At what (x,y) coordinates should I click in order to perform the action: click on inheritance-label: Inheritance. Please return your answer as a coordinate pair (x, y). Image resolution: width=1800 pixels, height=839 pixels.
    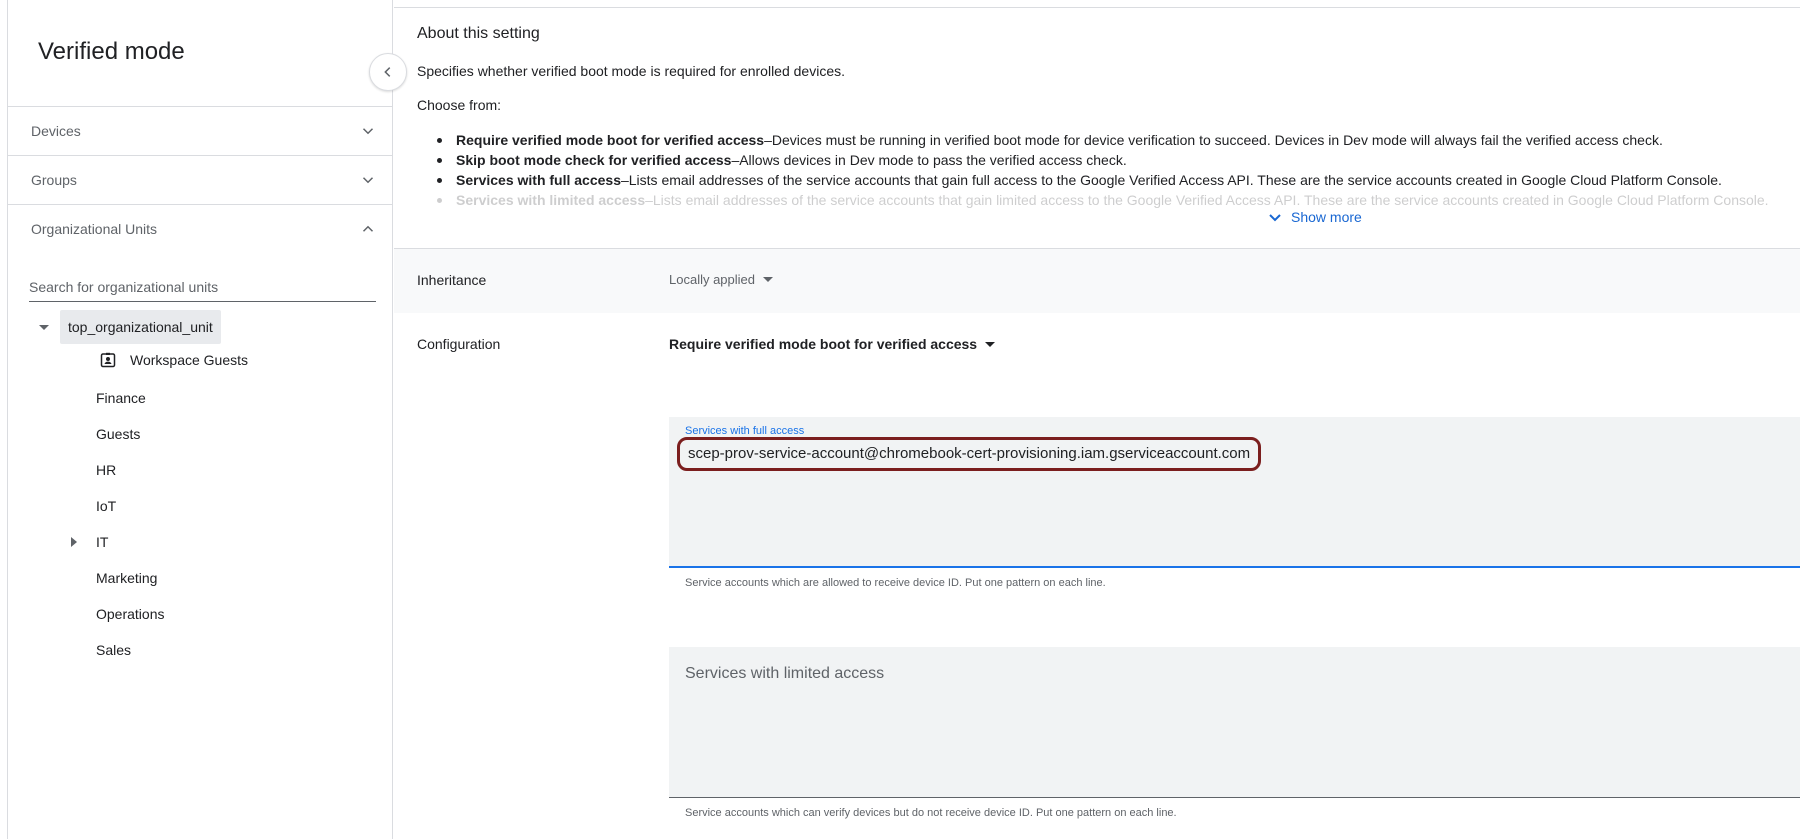
    Looking at the image, I should click on (452, 280).